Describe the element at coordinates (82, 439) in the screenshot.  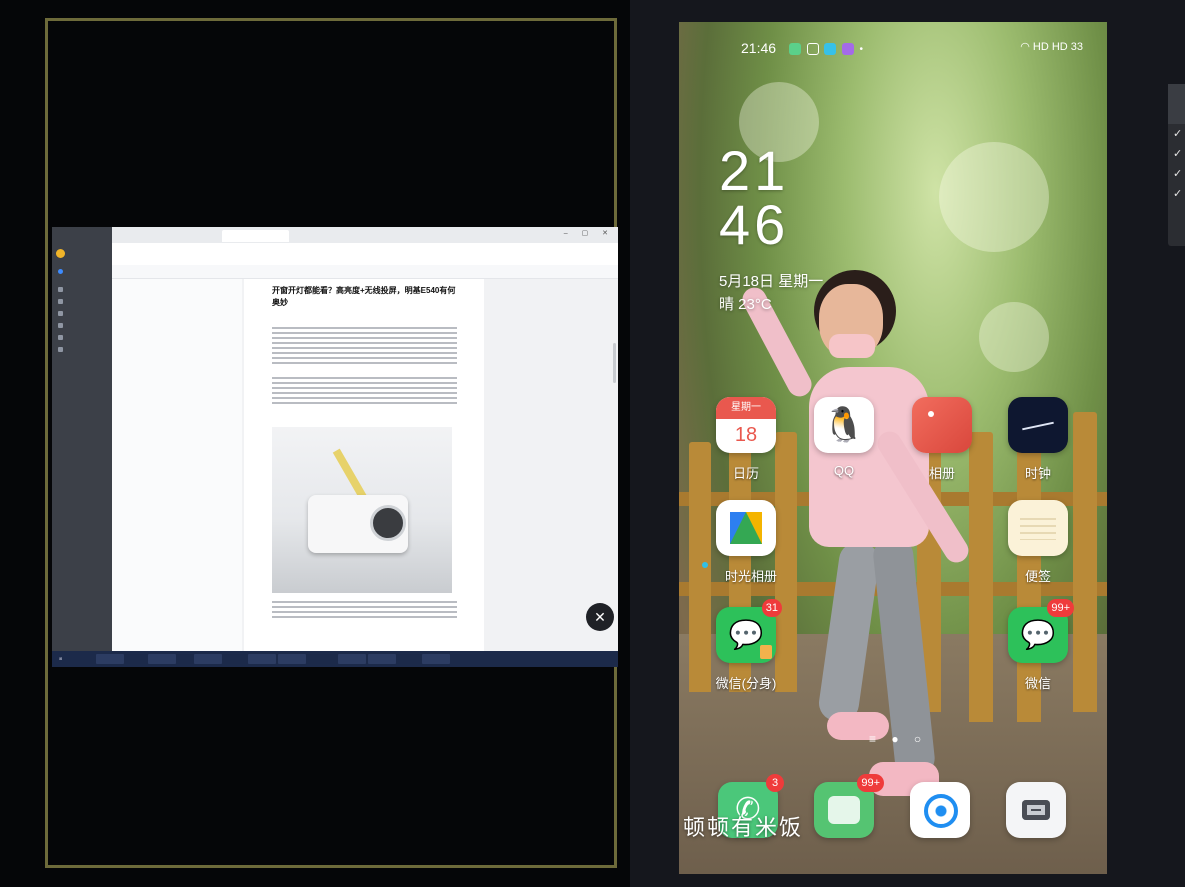
I see `pc-sidebar` at that location.